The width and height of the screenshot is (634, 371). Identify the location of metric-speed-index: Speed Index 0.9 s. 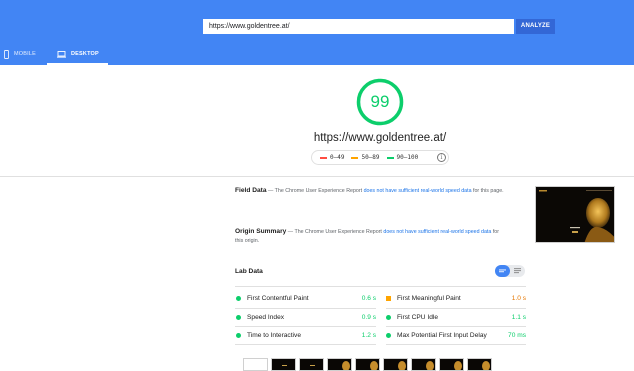
(306, 317).